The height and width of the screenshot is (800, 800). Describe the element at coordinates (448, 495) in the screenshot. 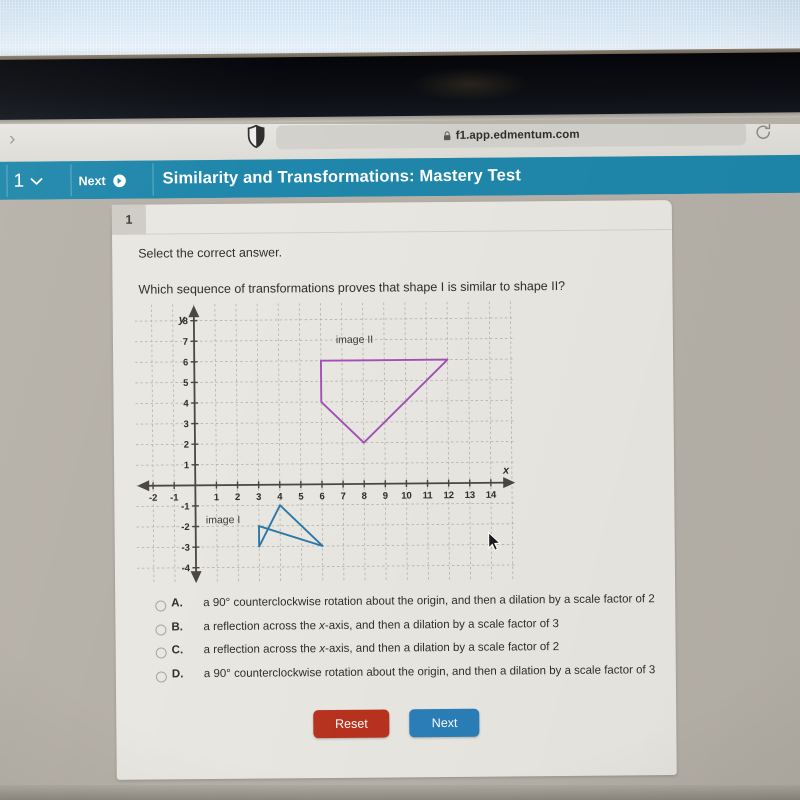

I see `svg-text: 12` at that location.